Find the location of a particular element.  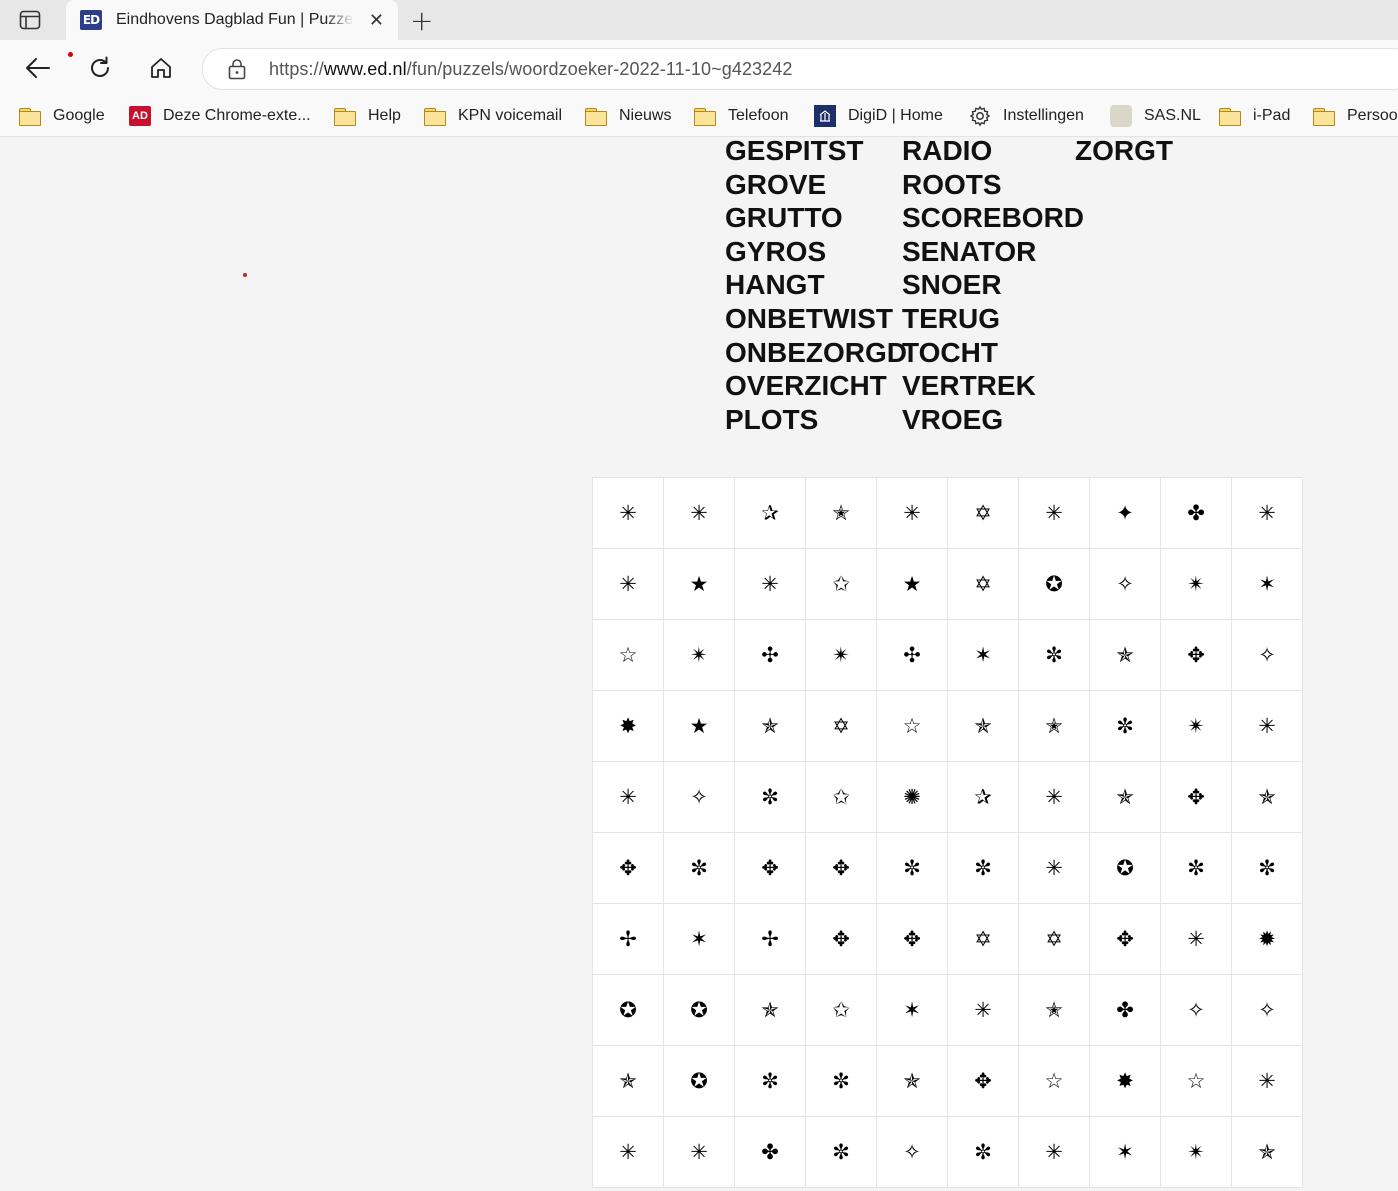

bookmark-persoonlijk: Persoonlijk is located at coordinates (1355, 116).